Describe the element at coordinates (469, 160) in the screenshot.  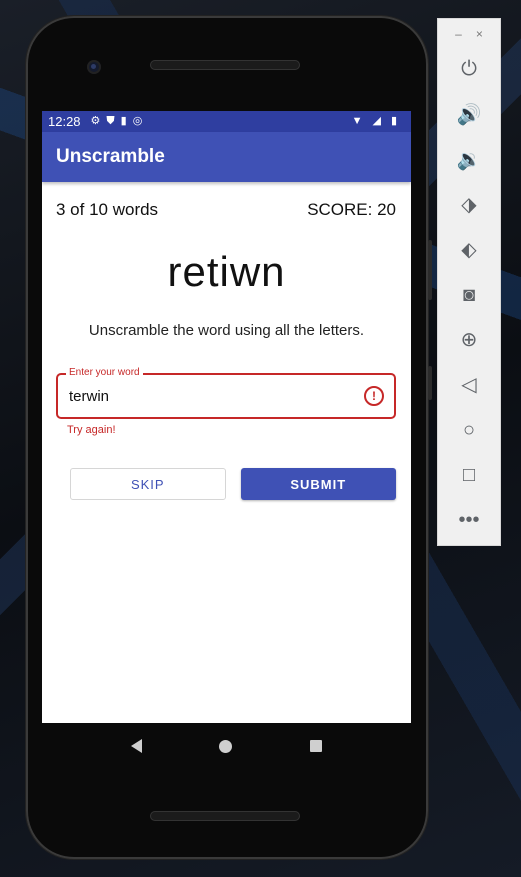
I see `volume-down-icon: 🔉` at that location.